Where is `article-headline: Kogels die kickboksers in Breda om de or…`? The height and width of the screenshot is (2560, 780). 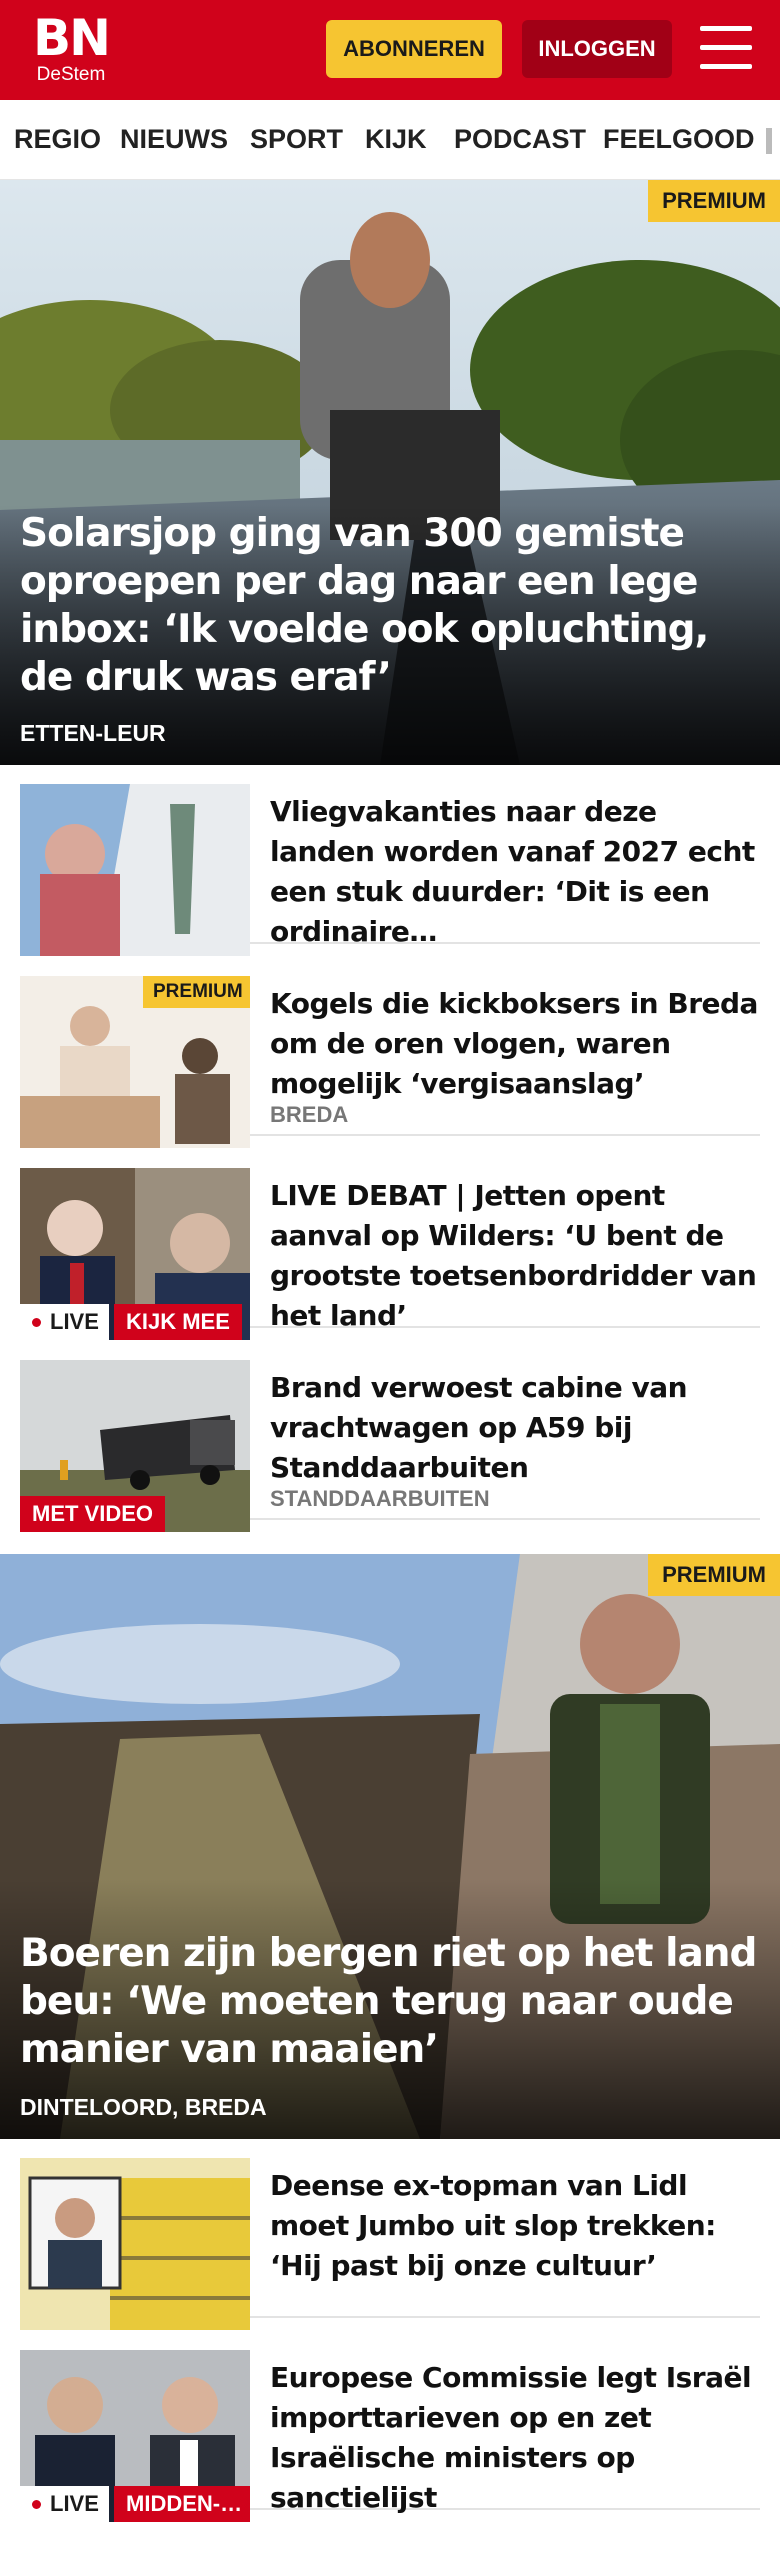 article-headline: Kogels die kickboksers in Breda om de or… is located at coordinates (515, 1044).